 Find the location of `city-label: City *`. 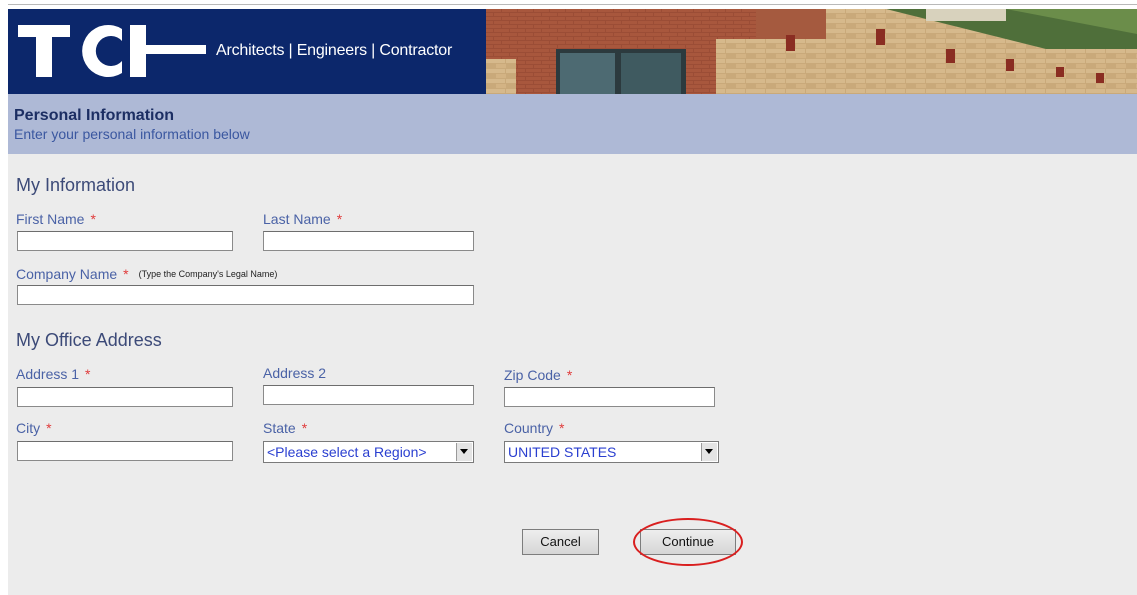

city-label: City * is located at coordinates (34, 428).